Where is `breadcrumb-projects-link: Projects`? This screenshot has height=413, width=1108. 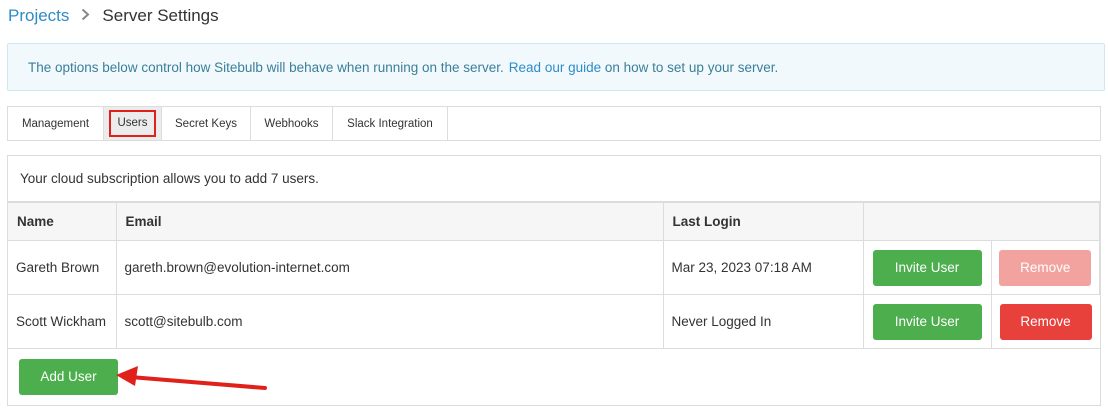 breadcrumb-projects-link: Projects is located at coordinates (38, 16).